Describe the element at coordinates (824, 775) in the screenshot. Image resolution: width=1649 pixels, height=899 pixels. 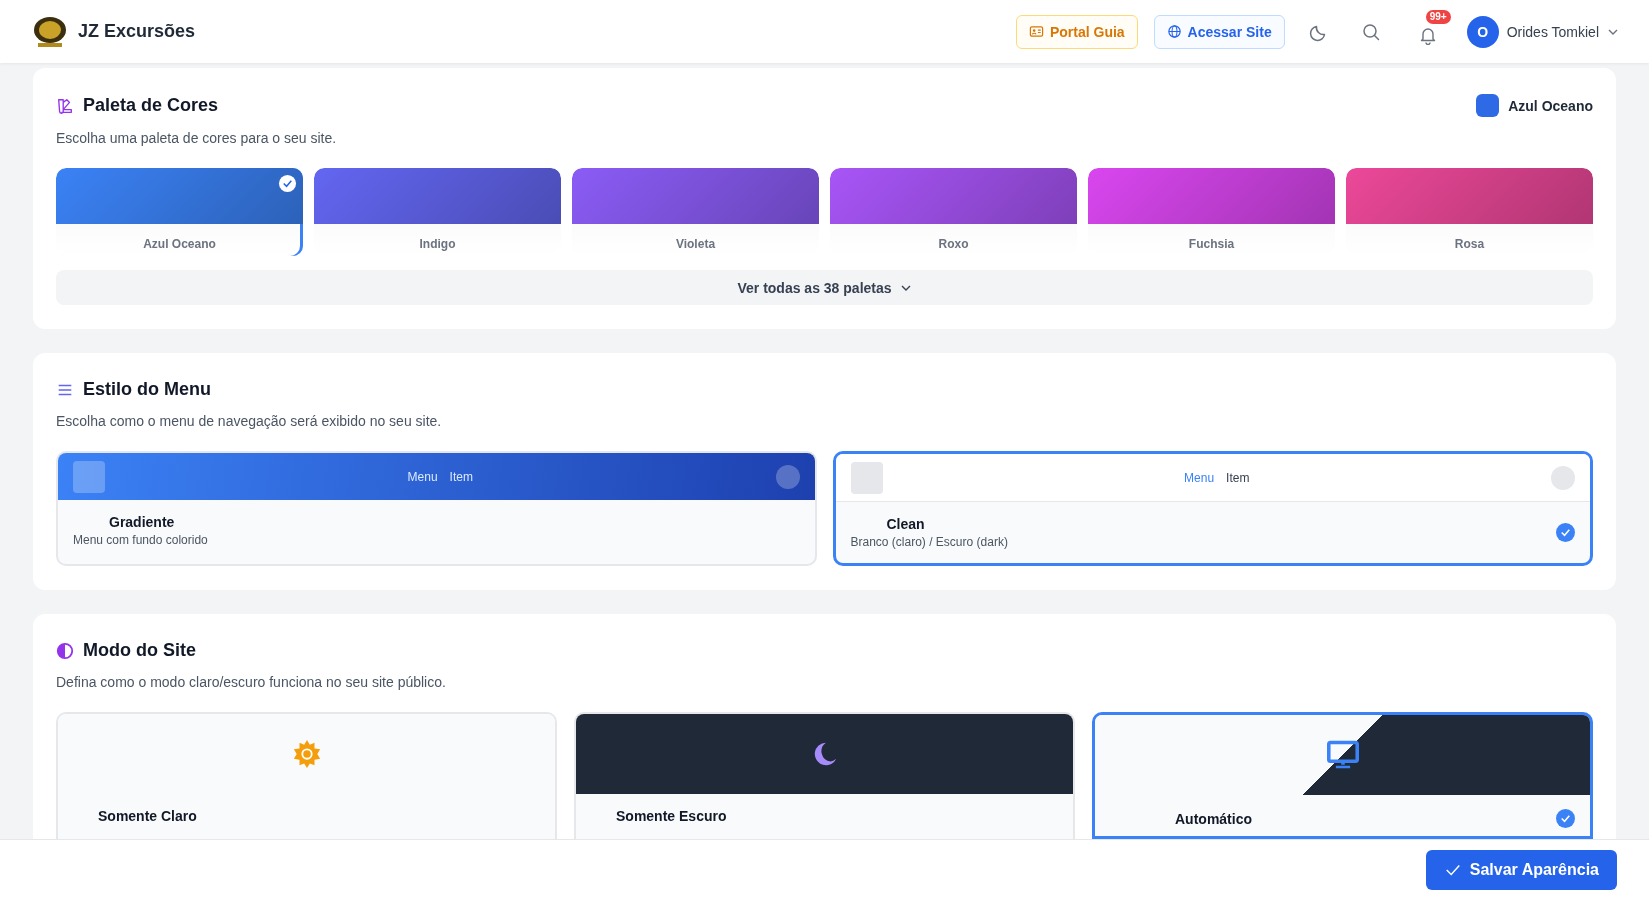
I see `site-mode-option: Somente Escuro` at that location.